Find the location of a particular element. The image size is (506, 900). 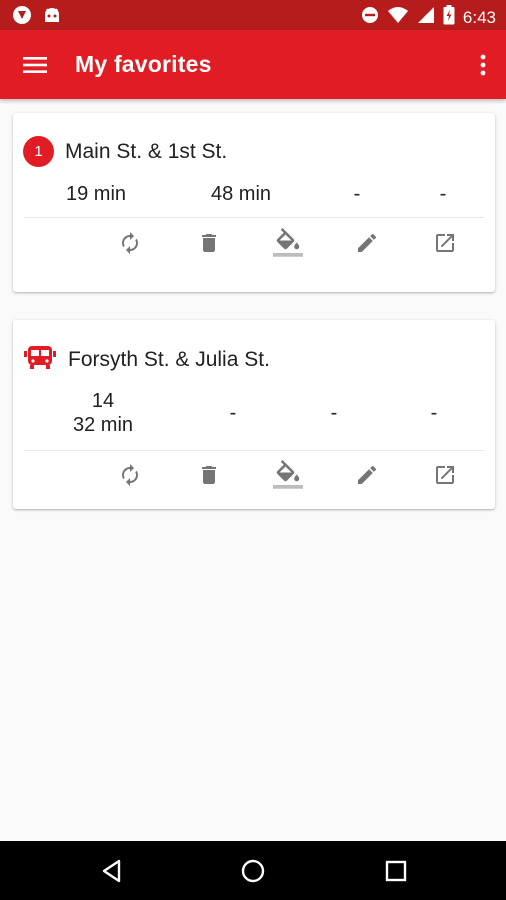

shield-app-icon is located at coordinates (22, 17).